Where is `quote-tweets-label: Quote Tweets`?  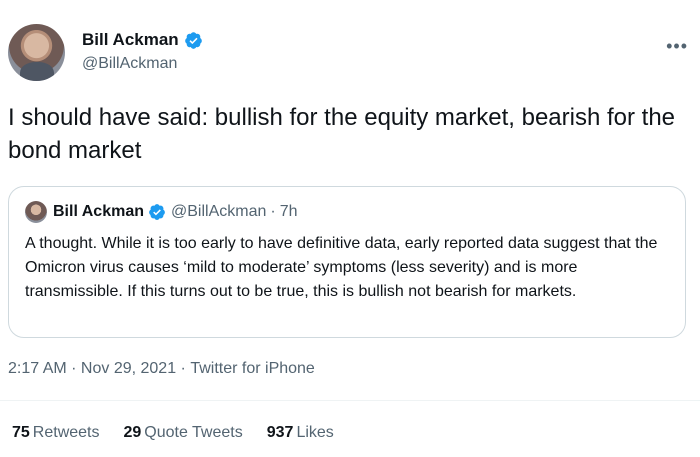
quote-tweets-label: Quote Tweets is located at coordinates (193, 432).